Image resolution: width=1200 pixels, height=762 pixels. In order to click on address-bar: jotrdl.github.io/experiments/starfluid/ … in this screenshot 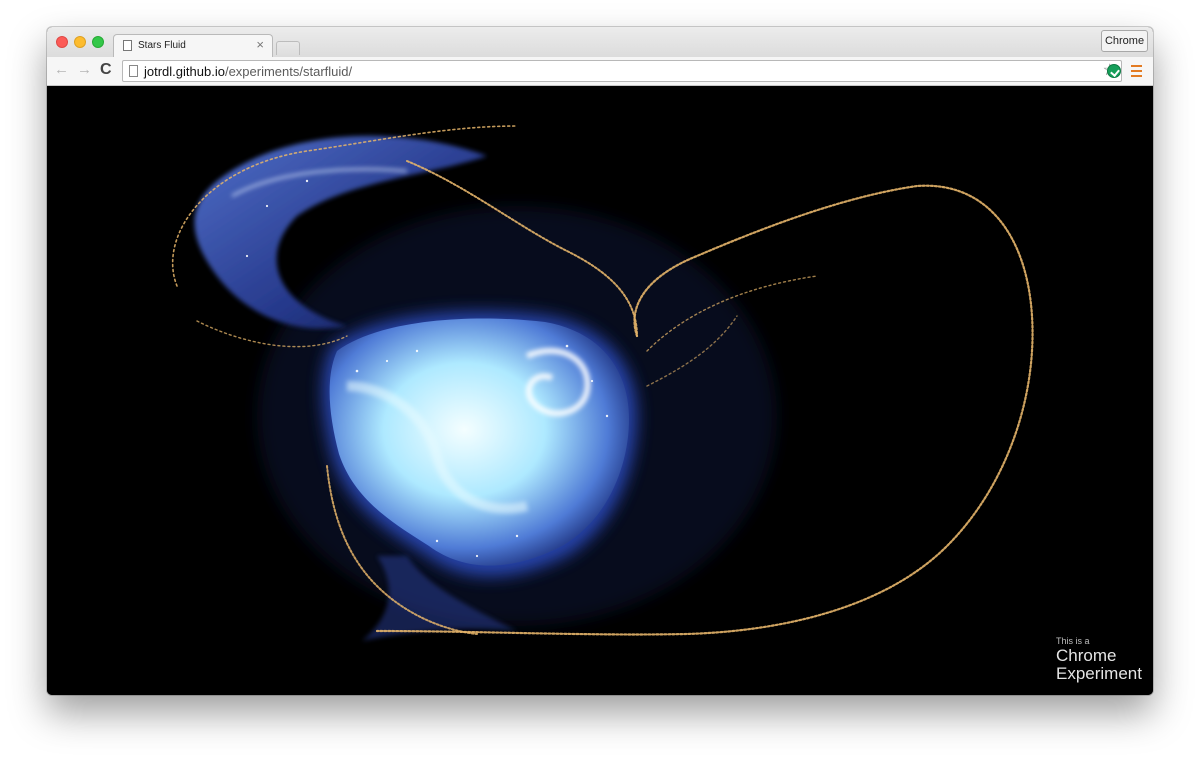, I will do `click(622, 71)`.